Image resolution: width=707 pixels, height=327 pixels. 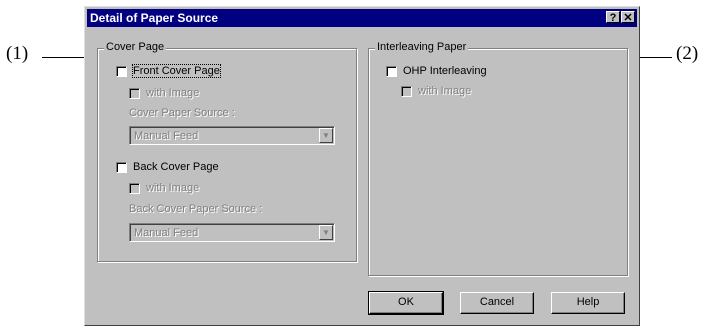 What do you see at coordinates (391, 71) in the screenshot?
I see `ohp-interleaving-checkbox` at bounding box center [391, 71].